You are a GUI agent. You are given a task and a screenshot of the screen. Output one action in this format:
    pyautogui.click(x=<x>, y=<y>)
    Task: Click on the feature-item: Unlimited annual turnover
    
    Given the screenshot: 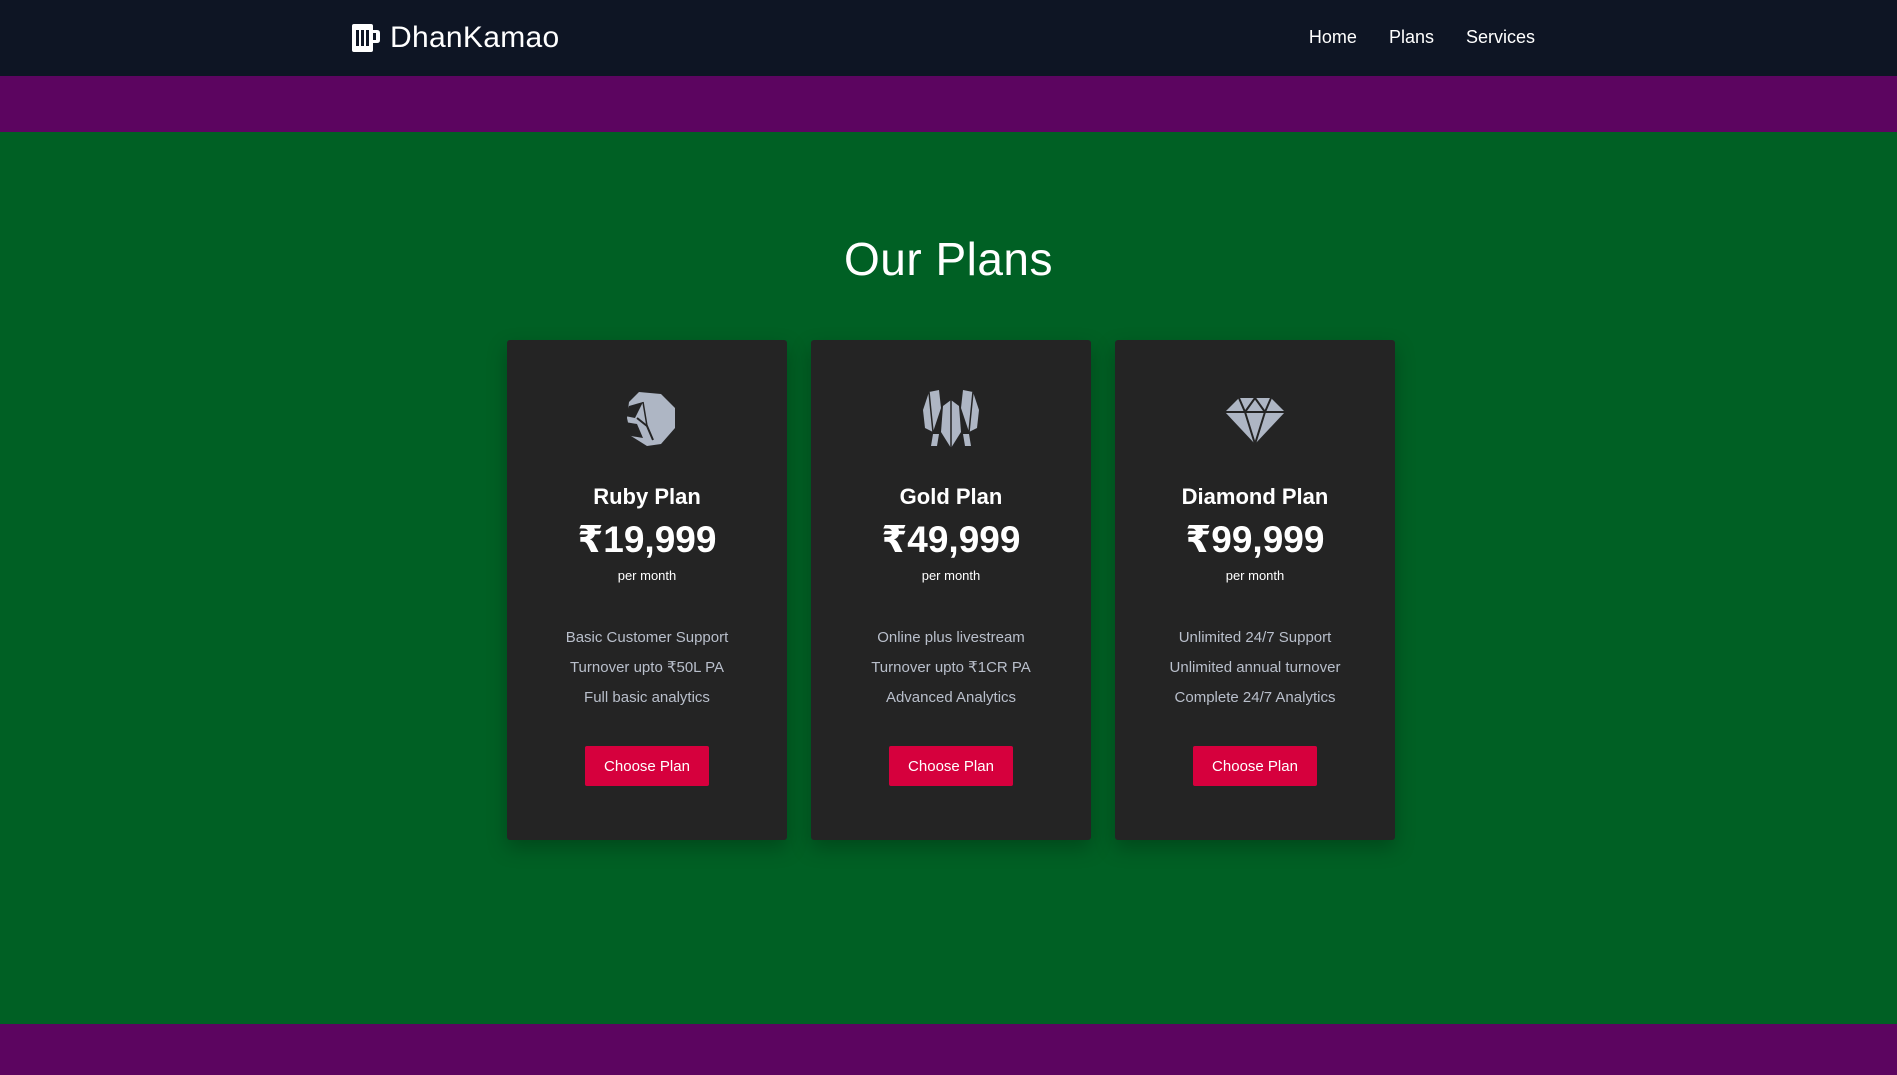 What is the action you would take?
    pyautogui.click(x=1255, y=667)
    